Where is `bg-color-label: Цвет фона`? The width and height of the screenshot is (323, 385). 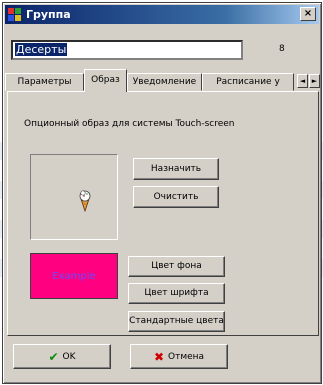 bg-color-label: Цвет фона is located at coordinates (176, 266).